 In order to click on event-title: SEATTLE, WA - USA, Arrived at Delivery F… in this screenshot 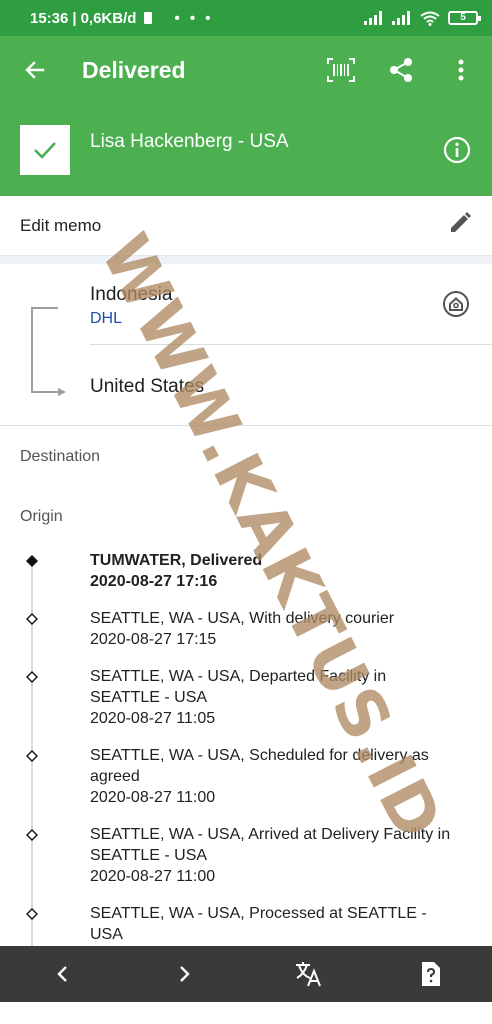, I will do `click(270, 845)`.